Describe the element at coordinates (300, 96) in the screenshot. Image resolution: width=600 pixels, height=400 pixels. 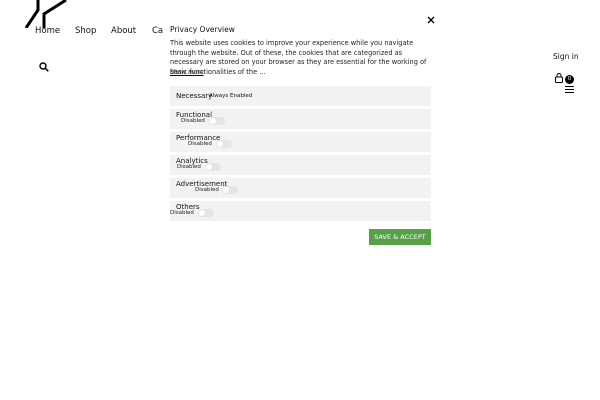
I see `category-necessary: Necessary Always Enabled` at that location.